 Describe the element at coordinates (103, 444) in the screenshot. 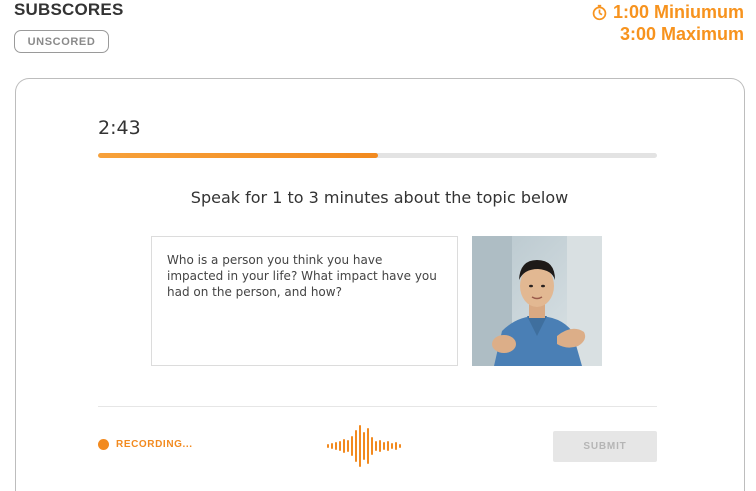

I see `recording-dot-icon` at that location.